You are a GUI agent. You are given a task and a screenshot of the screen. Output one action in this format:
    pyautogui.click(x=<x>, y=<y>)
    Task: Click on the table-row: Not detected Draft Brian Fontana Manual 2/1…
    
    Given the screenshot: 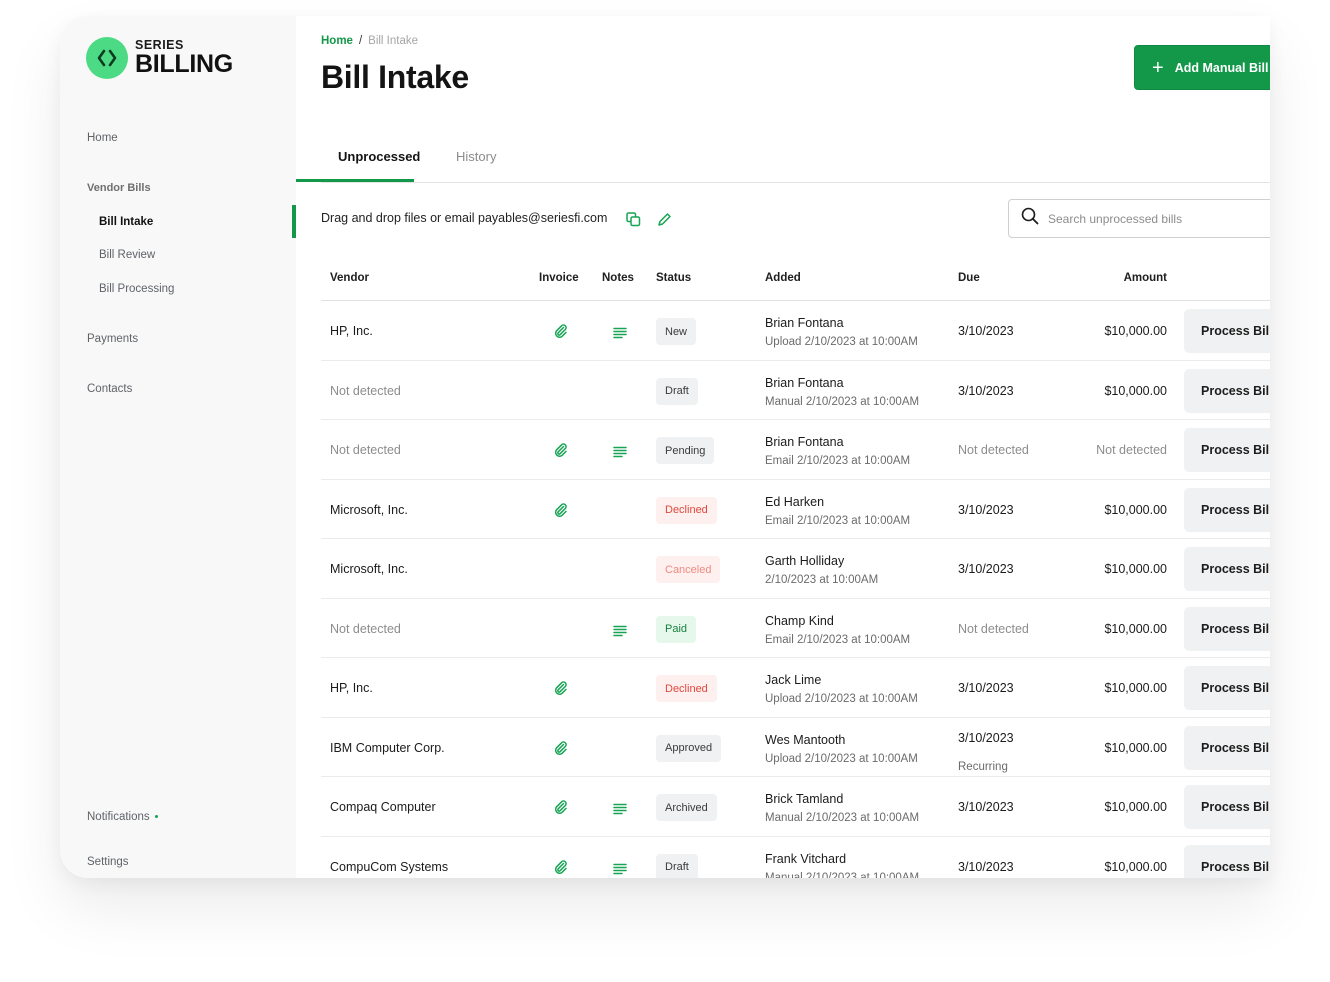 What is the action you would take?
    pyautogui.click(x=795, y=390)
    